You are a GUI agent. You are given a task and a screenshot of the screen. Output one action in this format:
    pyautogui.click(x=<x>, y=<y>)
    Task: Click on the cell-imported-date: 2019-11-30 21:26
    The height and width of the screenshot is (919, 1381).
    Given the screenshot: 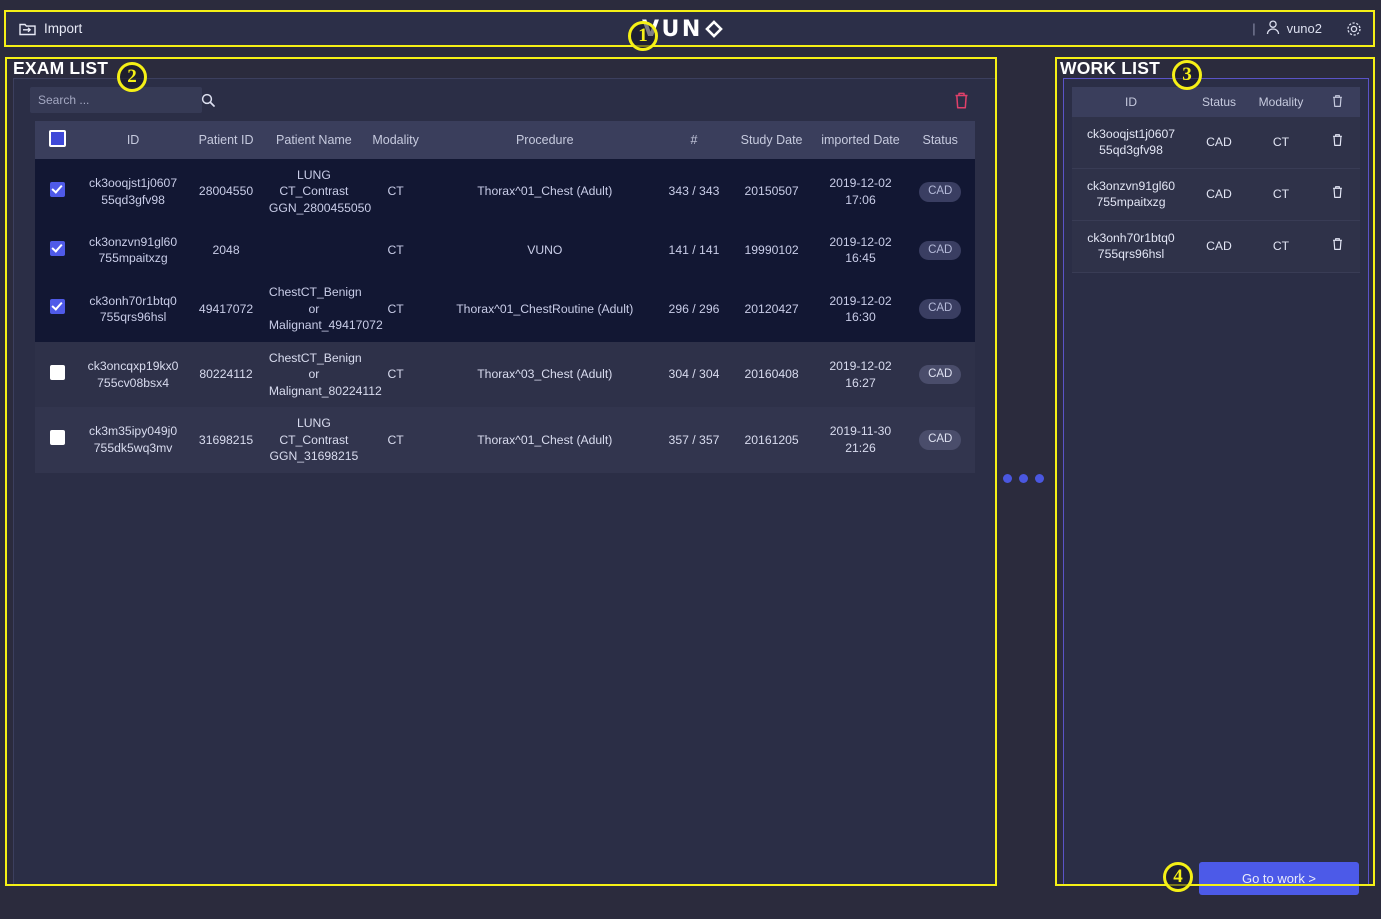 What is the action you would take?
    pyautogui.click(x=860, y=440)
    